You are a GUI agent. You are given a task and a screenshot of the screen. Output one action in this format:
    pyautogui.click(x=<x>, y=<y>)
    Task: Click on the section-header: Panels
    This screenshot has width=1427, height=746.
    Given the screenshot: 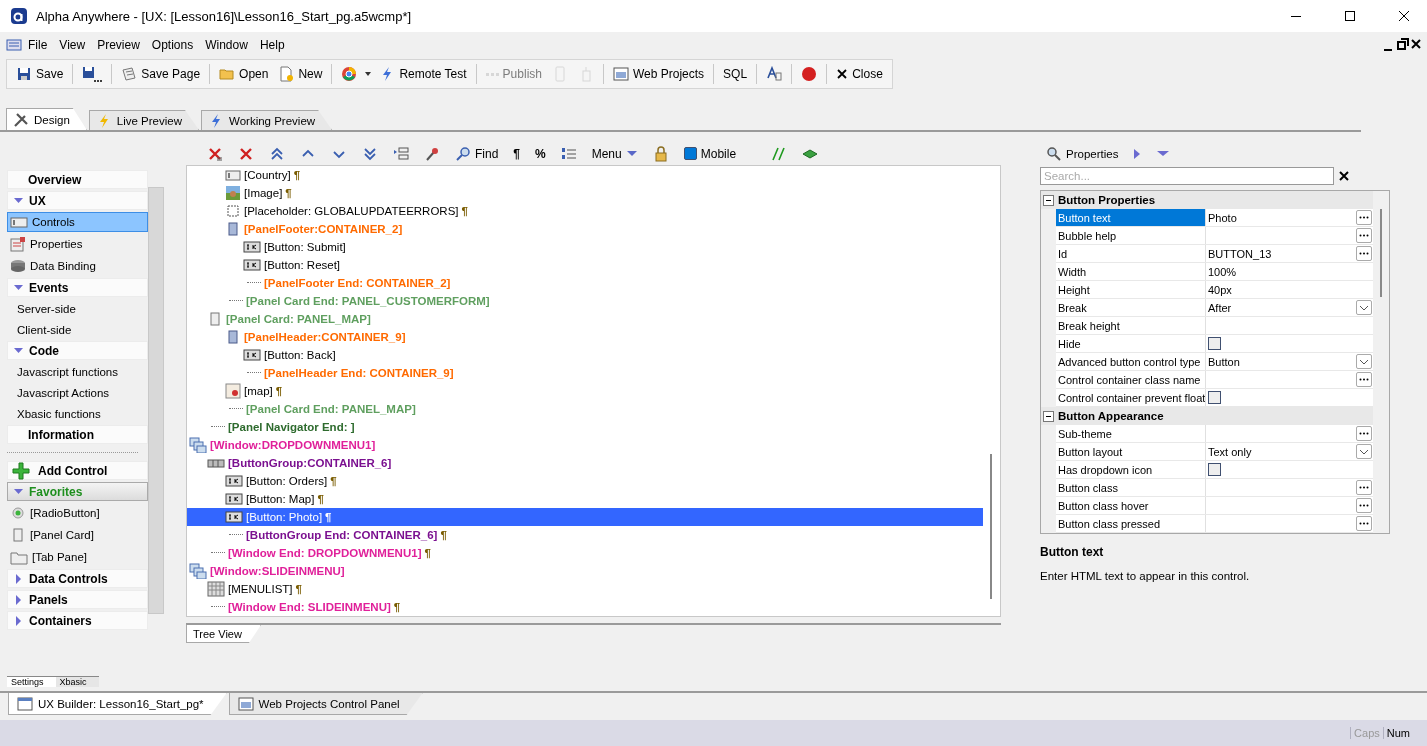 What is the action you would take?
    pyautogui.click(x=77, y=599)
    